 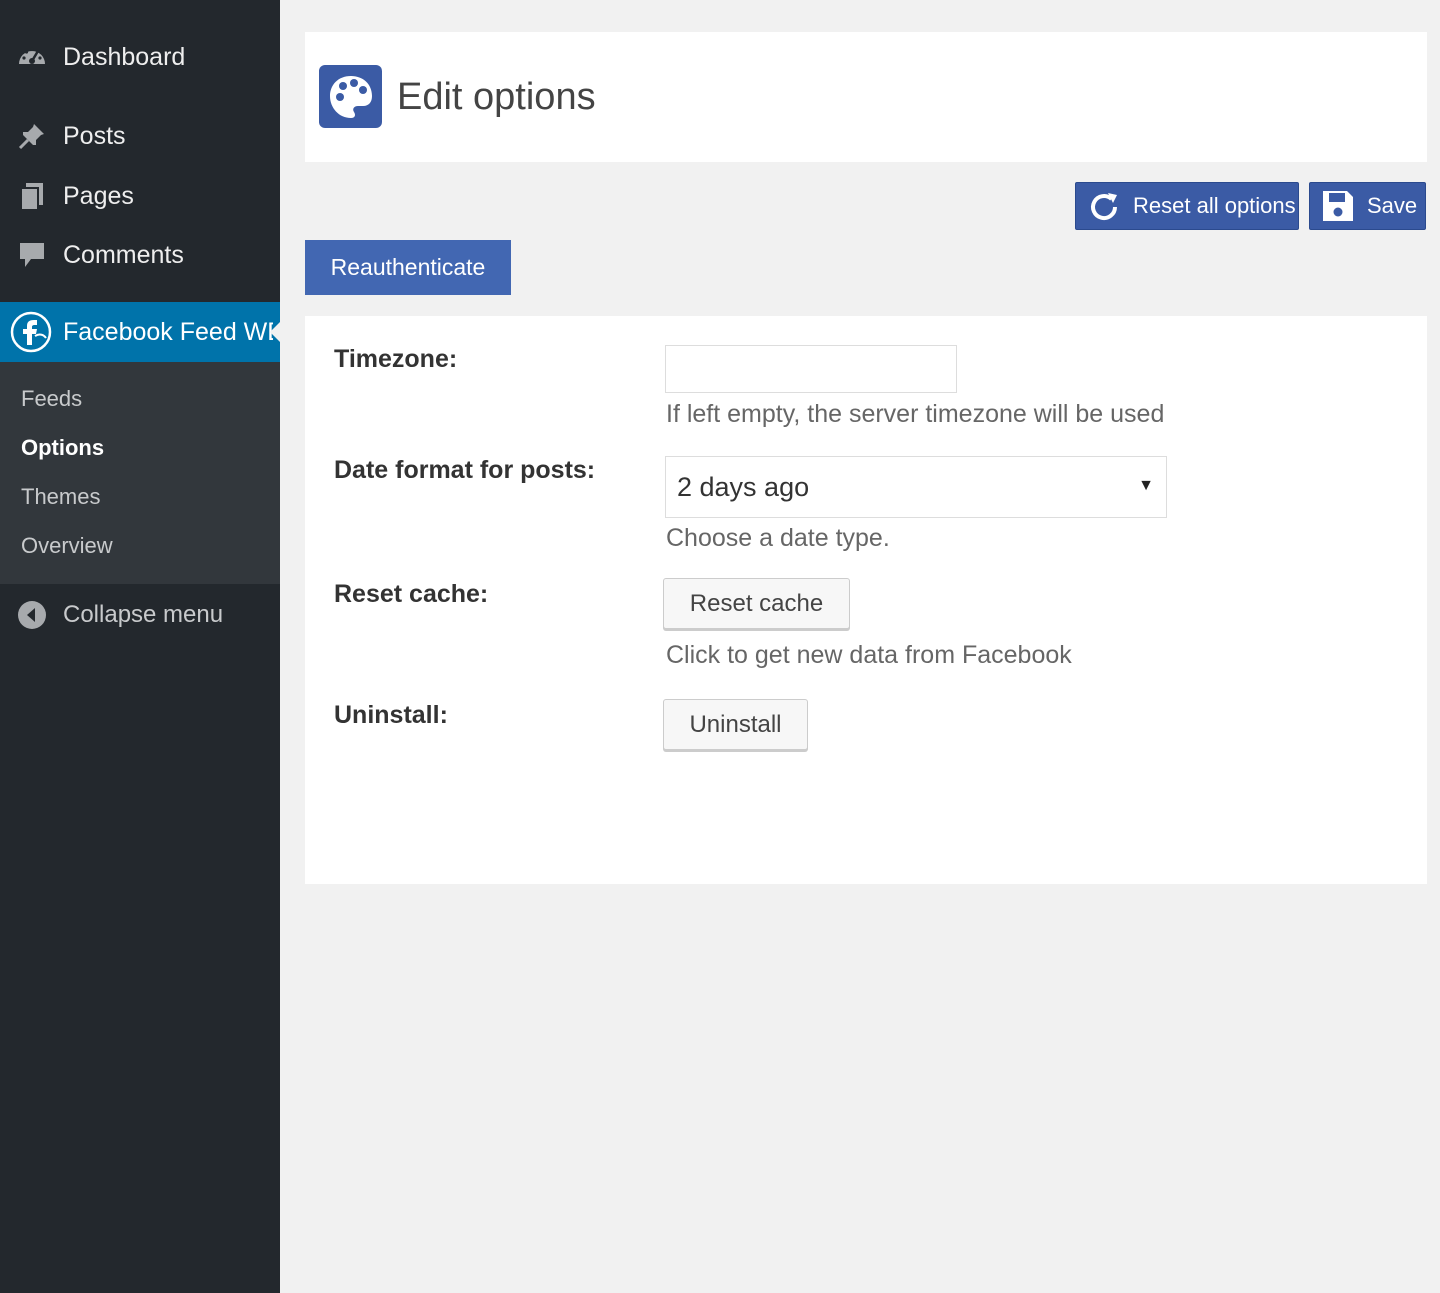 I want to click on menu-item-dashboard: Dashboard, so click(x=140, y=57).